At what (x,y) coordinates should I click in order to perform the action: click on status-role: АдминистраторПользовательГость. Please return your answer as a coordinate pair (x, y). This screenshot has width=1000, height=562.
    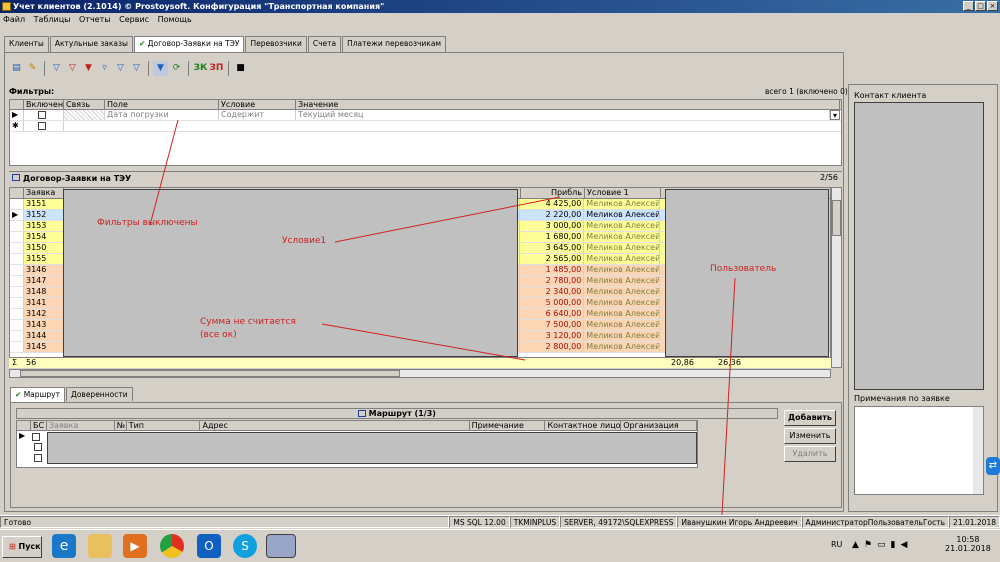
    Looking at the image, I should click on (875, 522).